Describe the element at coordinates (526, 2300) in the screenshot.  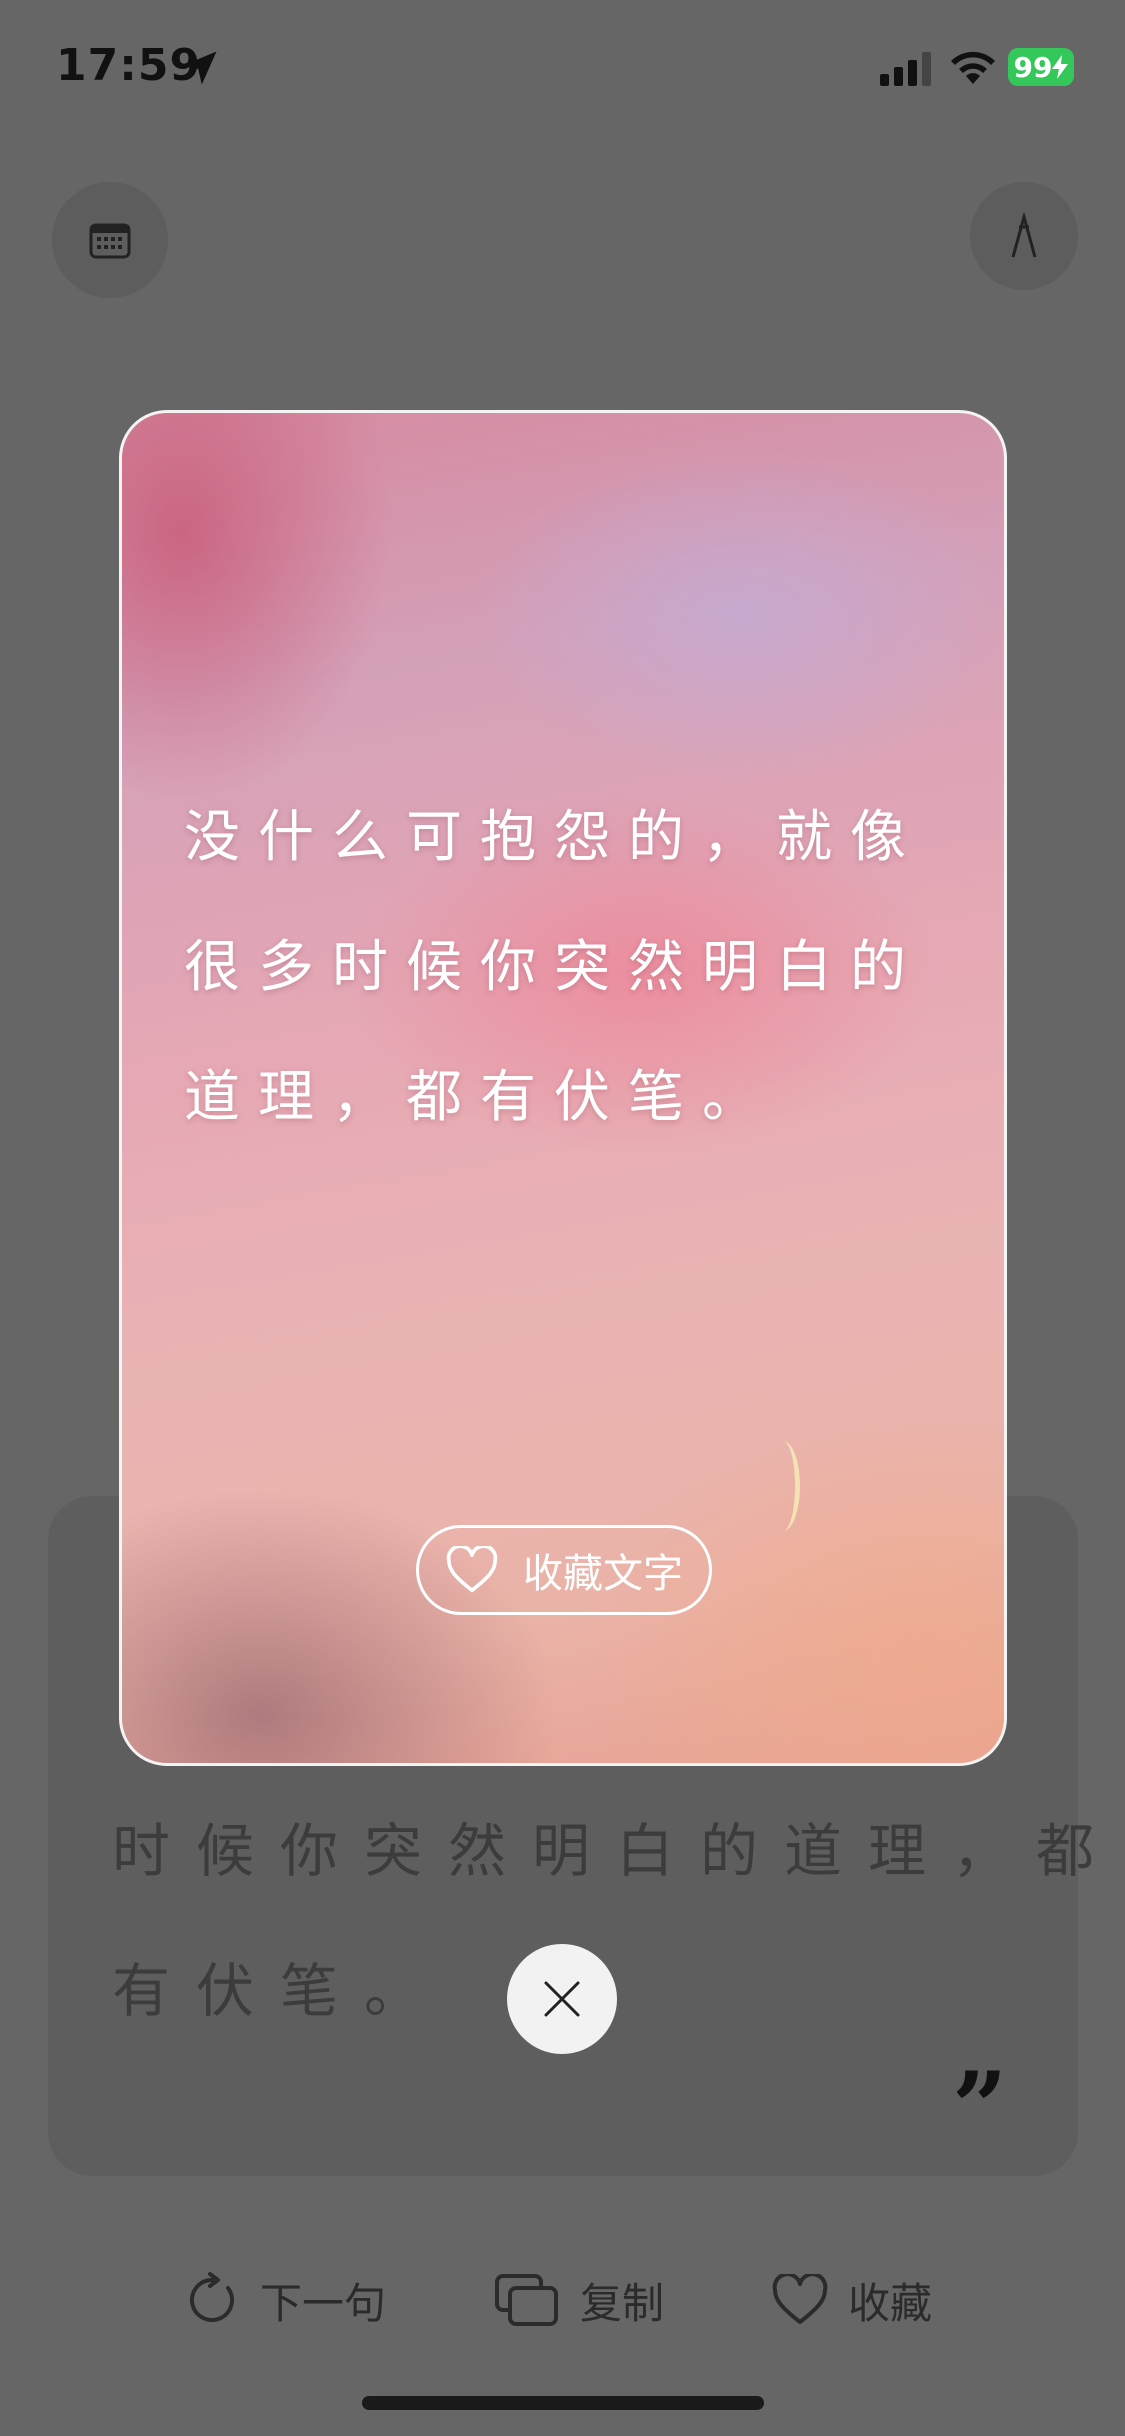
I see `copy-icon` at that location.